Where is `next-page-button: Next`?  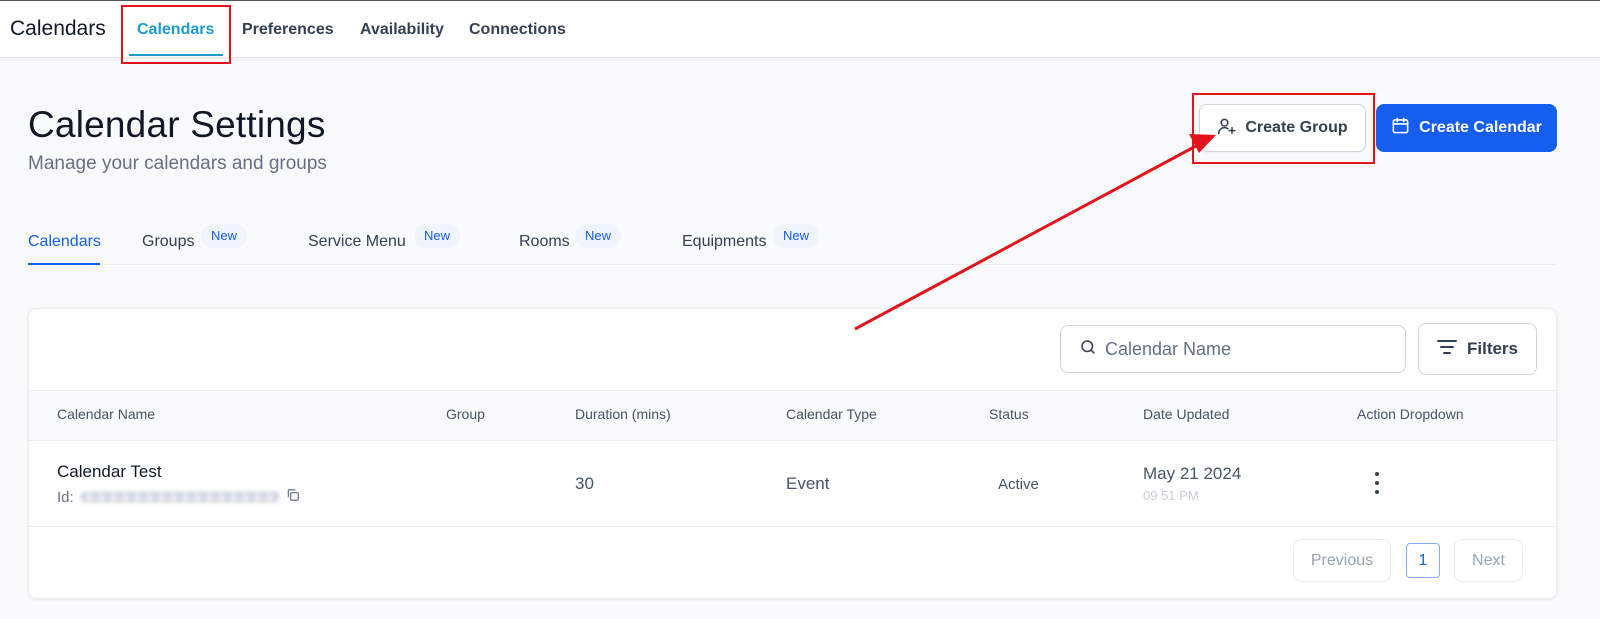
next-page-button: Next is located at coordinates (1488, 560).